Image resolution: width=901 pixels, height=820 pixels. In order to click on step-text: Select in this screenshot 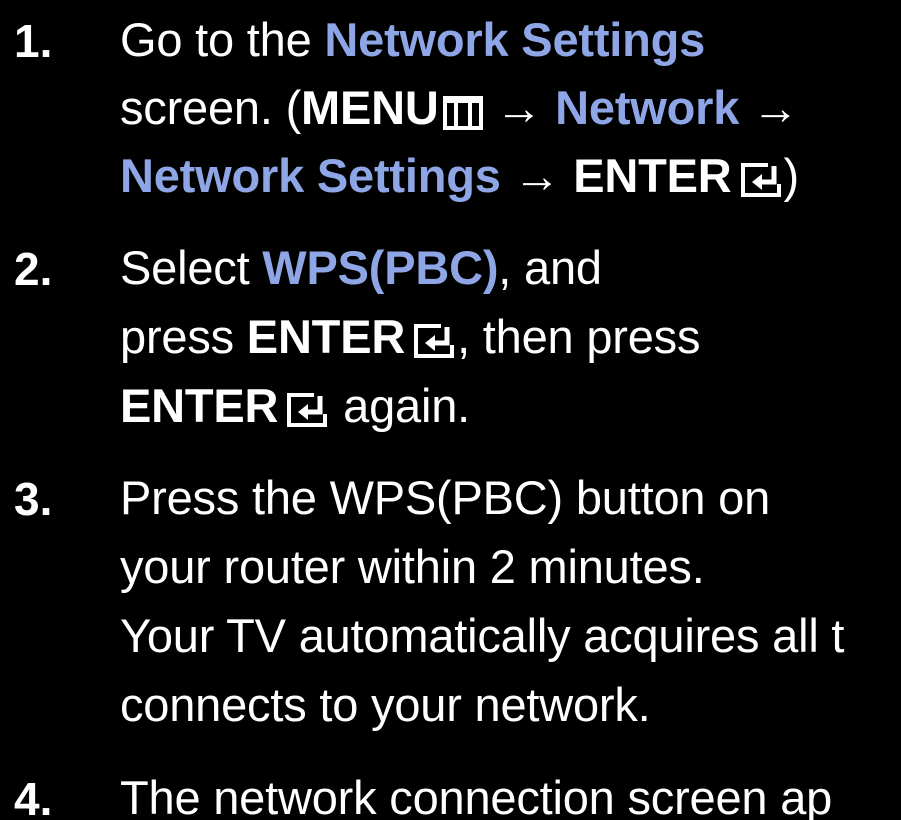, I will do `click(191, 267)`.